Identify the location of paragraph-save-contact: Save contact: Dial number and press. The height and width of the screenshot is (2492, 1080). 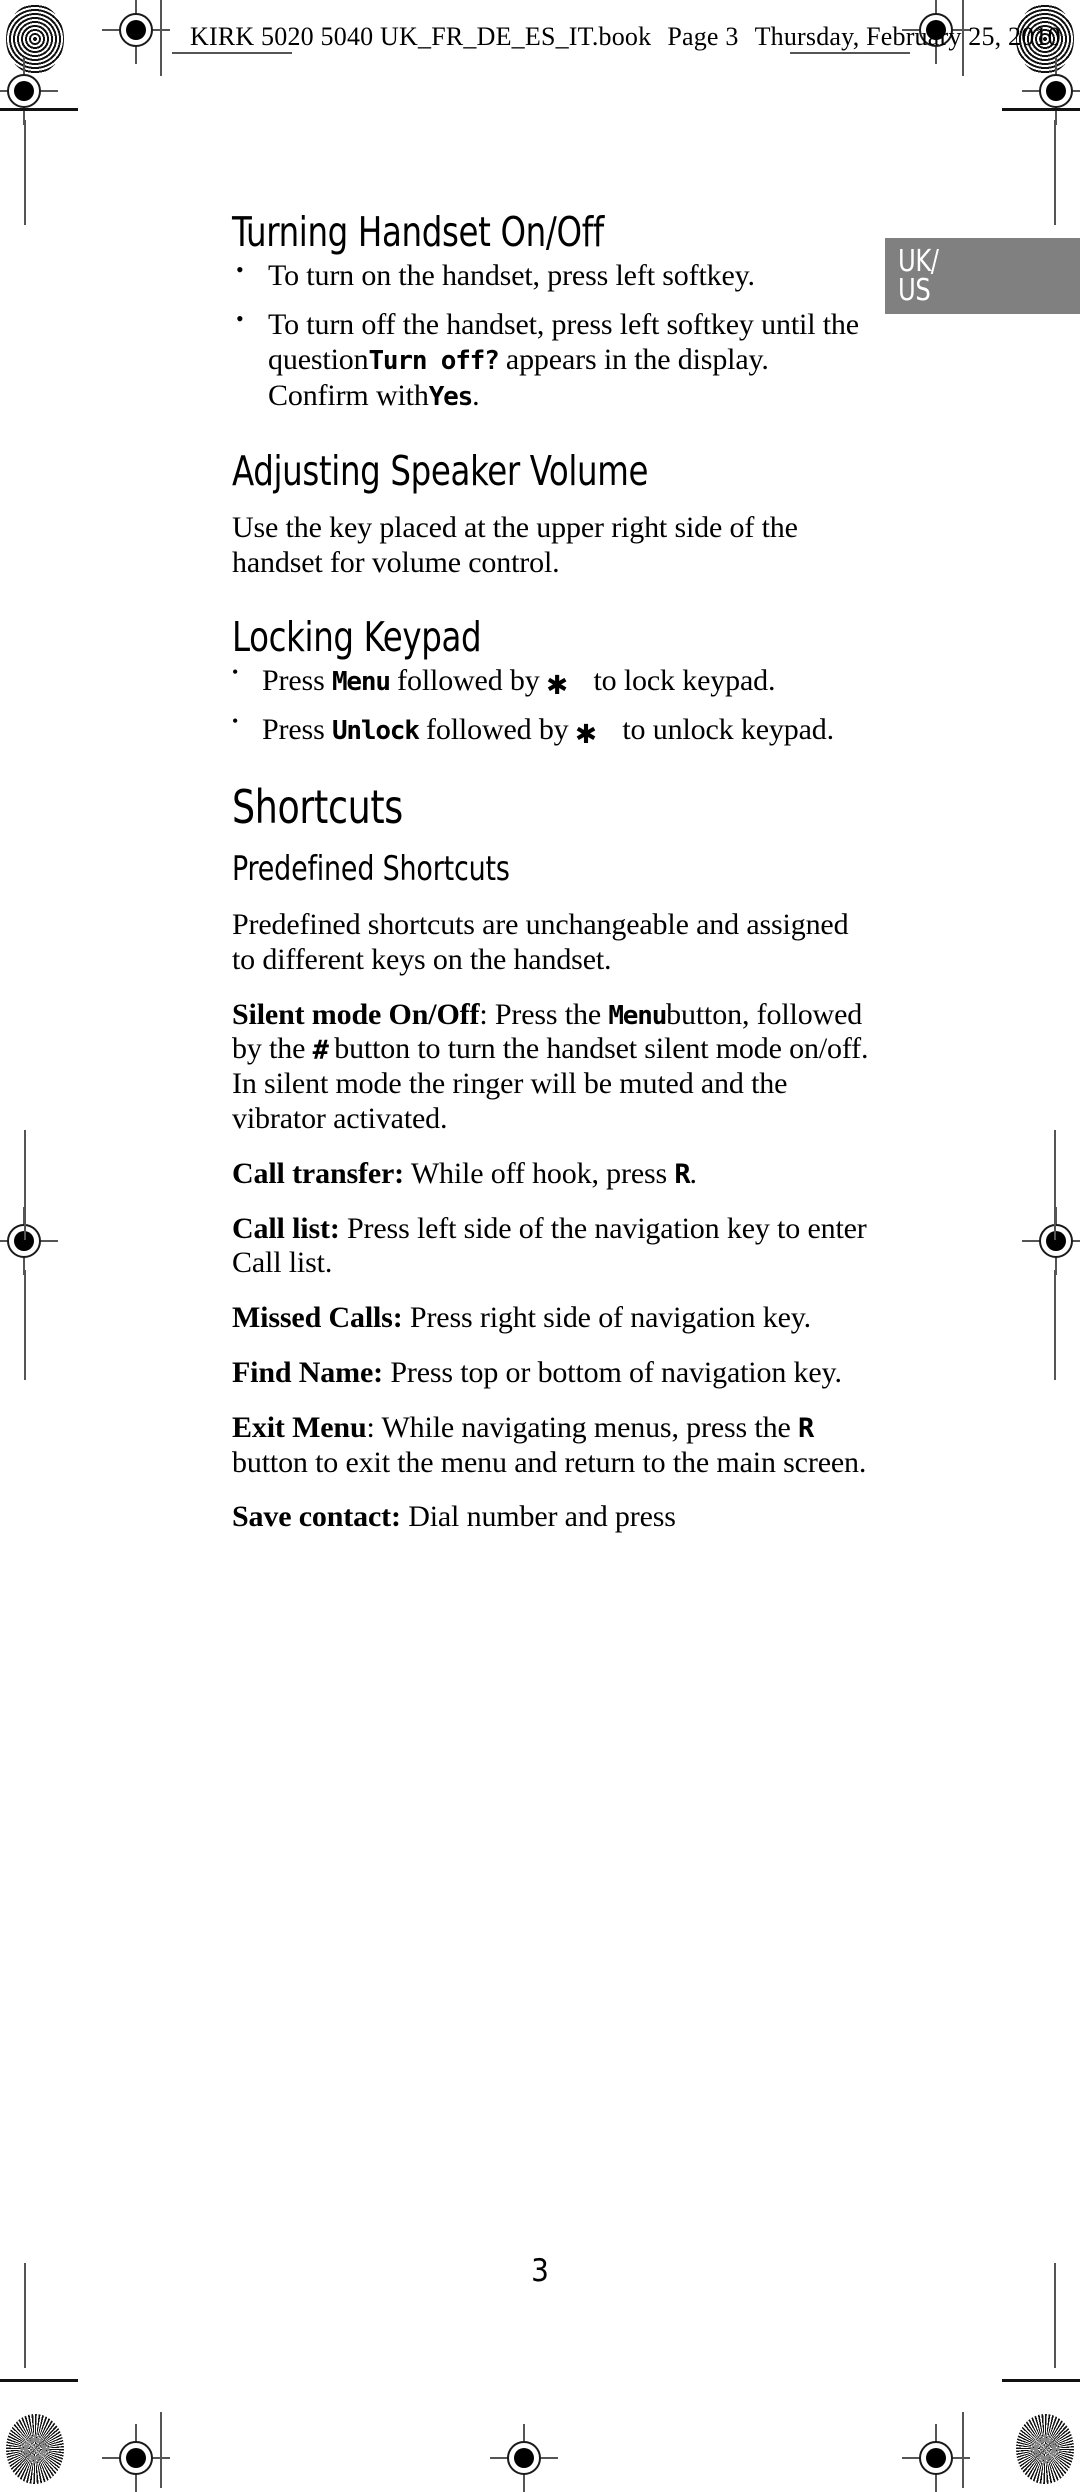
(454, 1517).